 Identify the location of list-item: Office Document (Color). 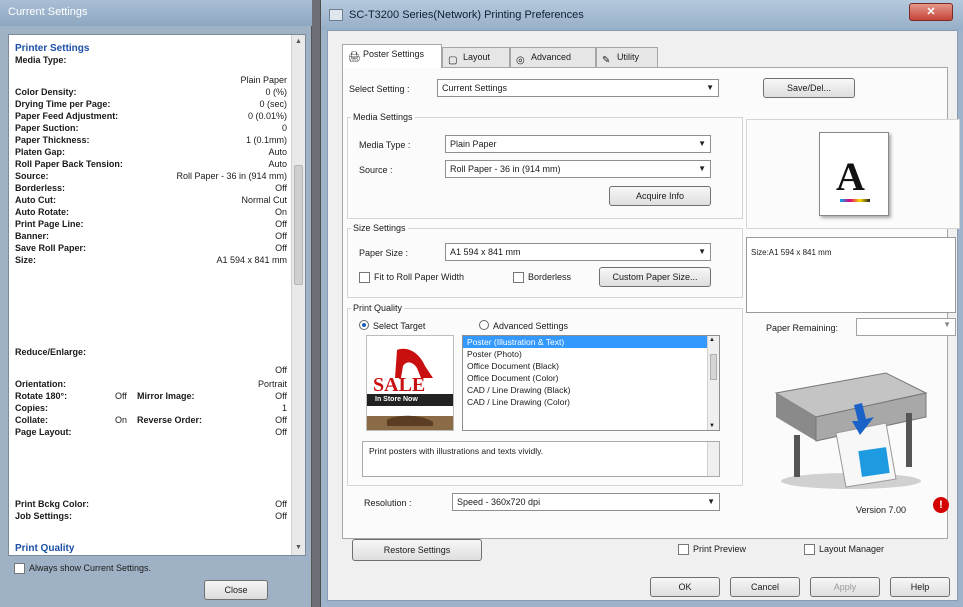
(591, 378).